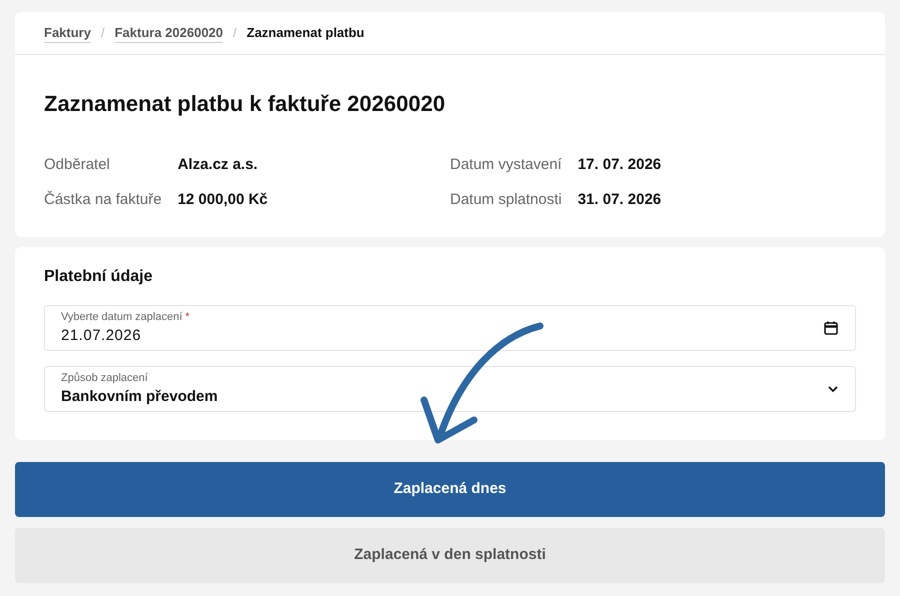 This screenshot has width=900, height=596. What do you see at coordinates (450, 555) in the screenshot?
I see `secondary-button: Zaplacená v den splatnosti` at bounding box center [450, 555].